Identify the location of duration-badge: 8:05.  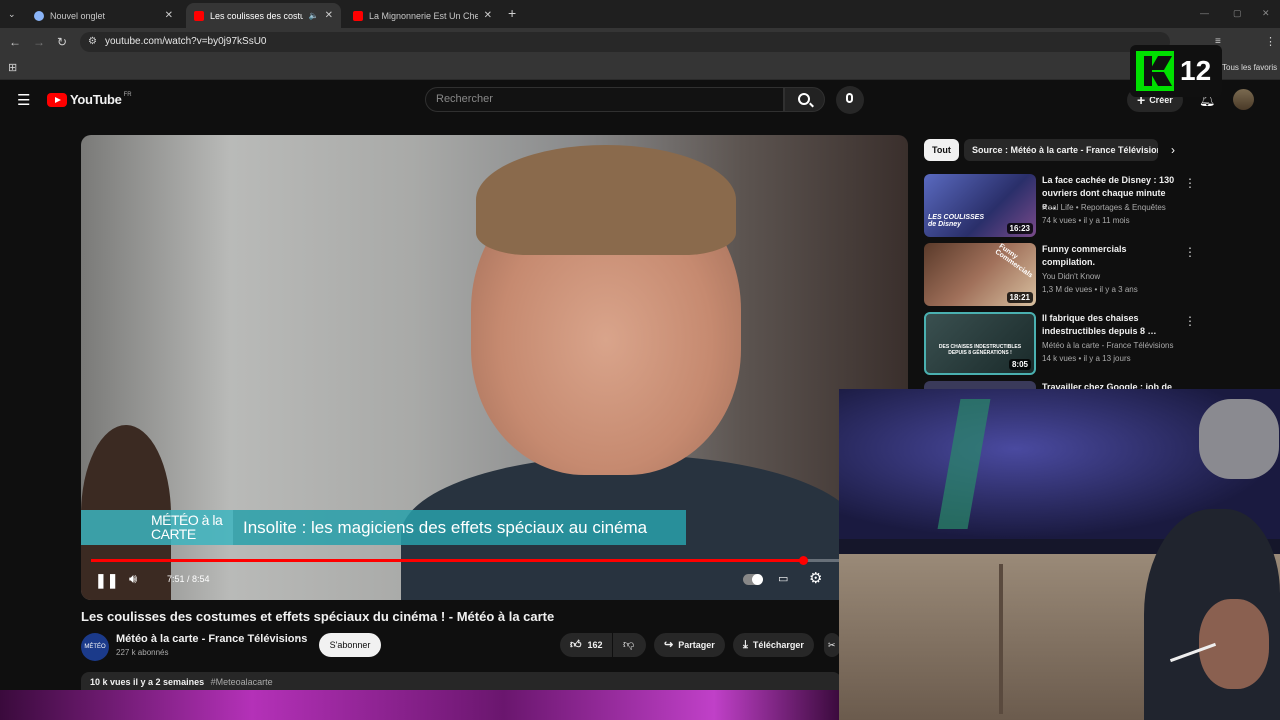
(1019, 364).